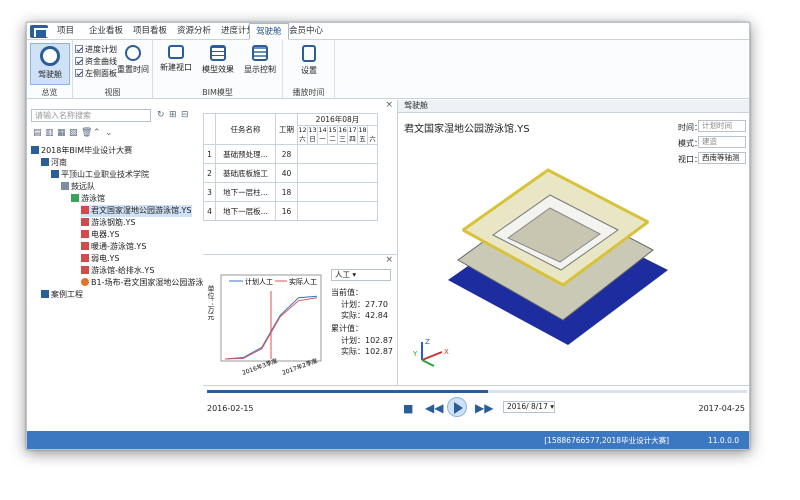  Describe the element at coordinates (39, 31) in the screenshot. I see `app-logo-icon` at that location.